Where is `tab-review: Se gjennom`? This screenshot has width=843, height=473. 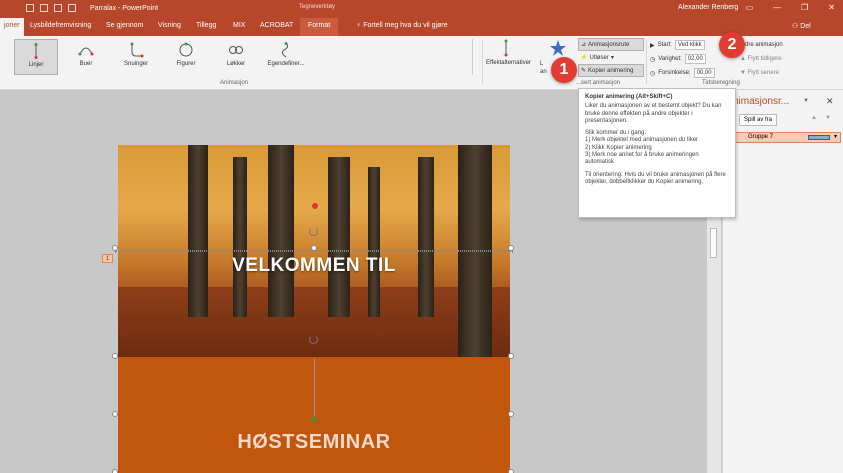
tab-review: Se gjennom is located at coordinates (124, 25).